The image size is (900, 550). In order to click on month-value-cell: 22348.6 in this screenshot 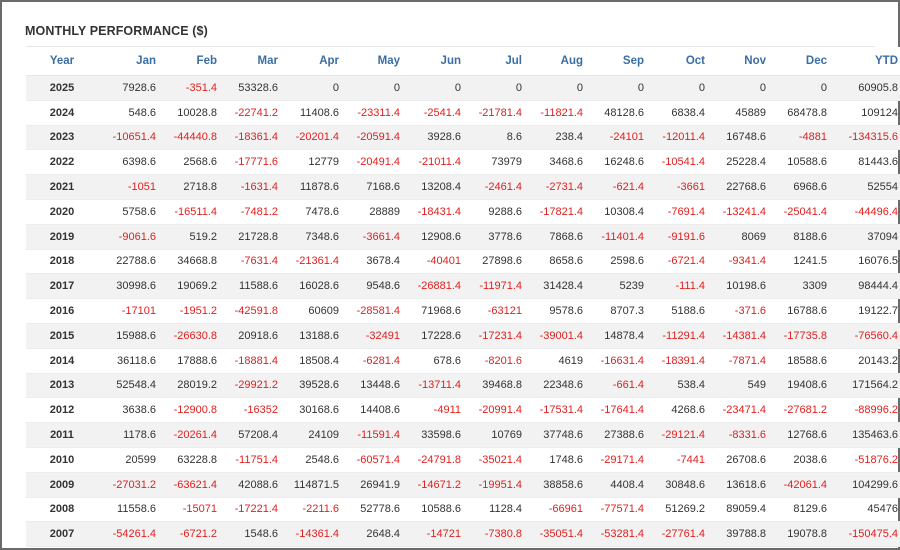, I will do `click(555, 386)`.